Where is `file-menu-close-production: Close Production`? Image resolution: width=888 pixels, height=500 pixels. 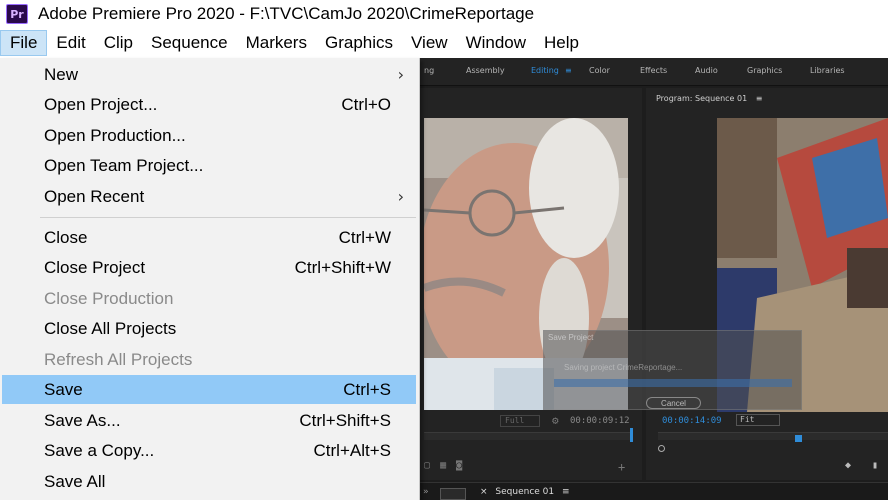
file-menu-close-production: Close Production is located at coordinates (209, 298).